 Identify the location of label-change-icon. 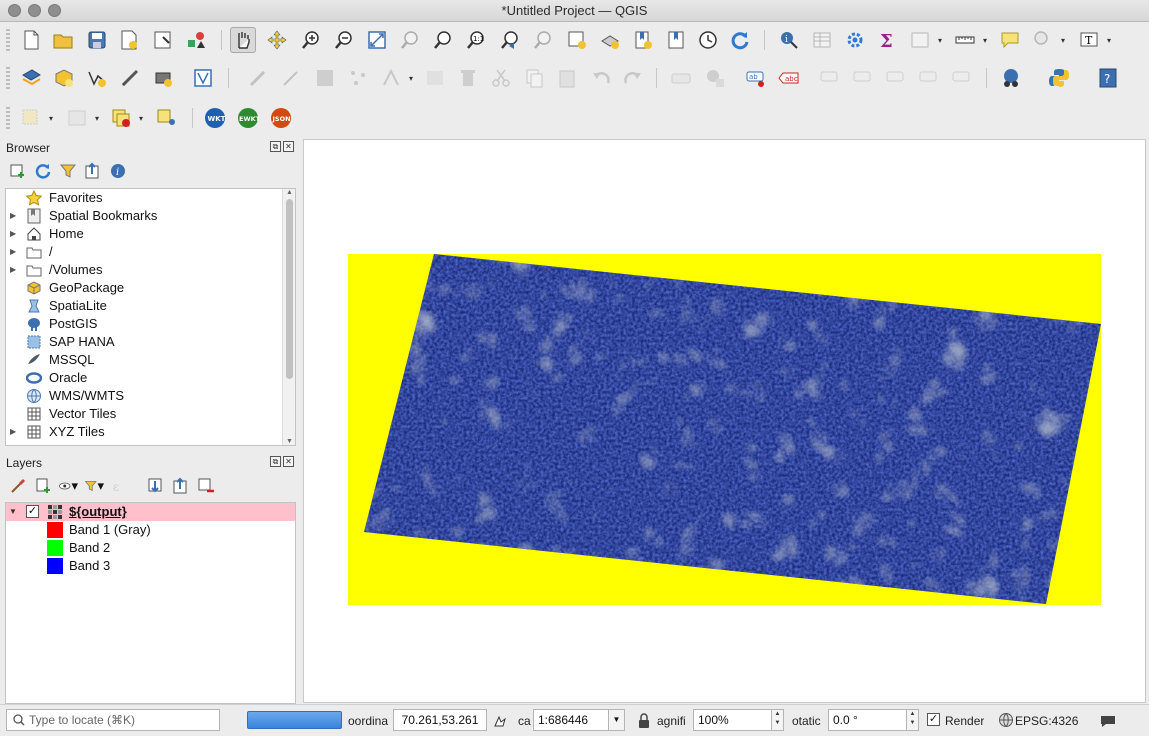
(929, 78).